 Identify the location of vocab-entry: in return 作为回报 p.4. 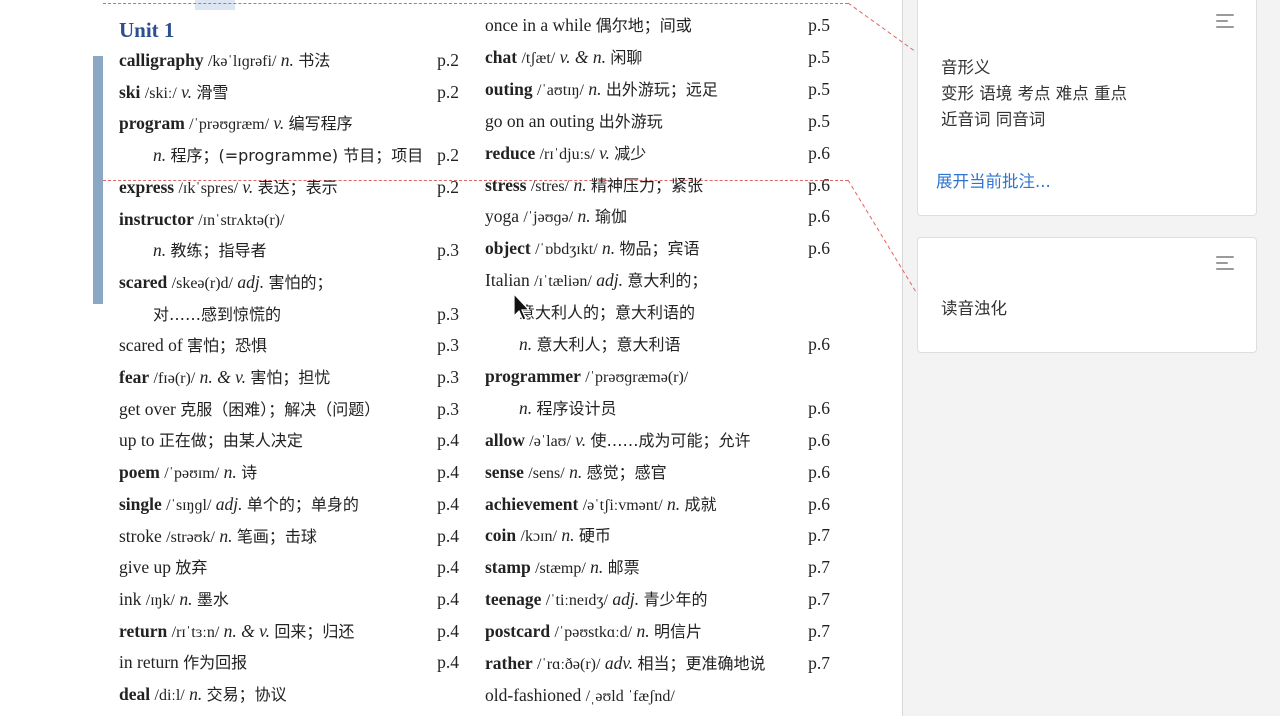
(289, 662).